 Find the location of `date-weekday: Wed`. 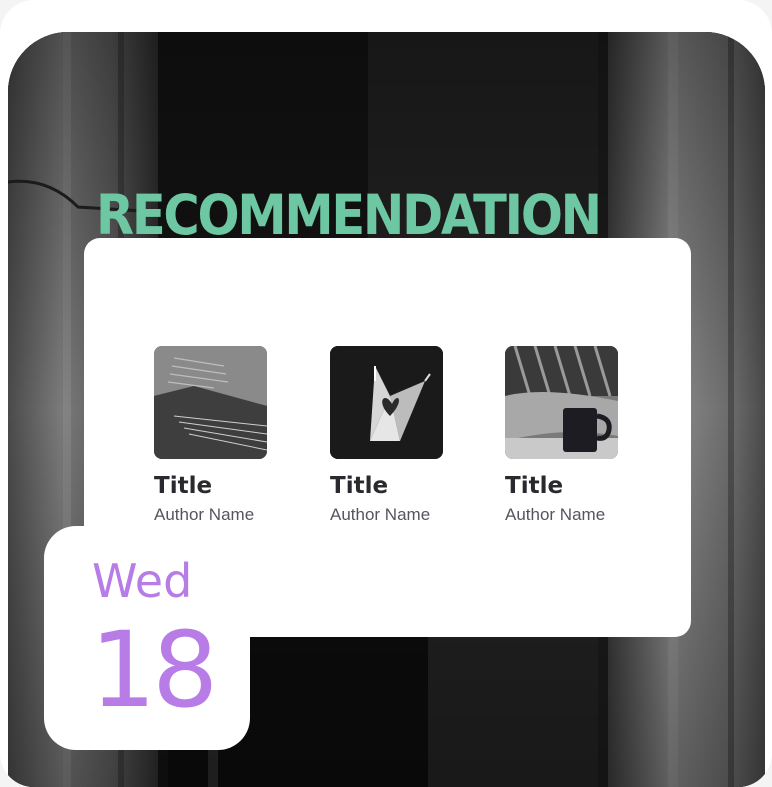

date-weekday: Wed is located at coordinates (142, 581).